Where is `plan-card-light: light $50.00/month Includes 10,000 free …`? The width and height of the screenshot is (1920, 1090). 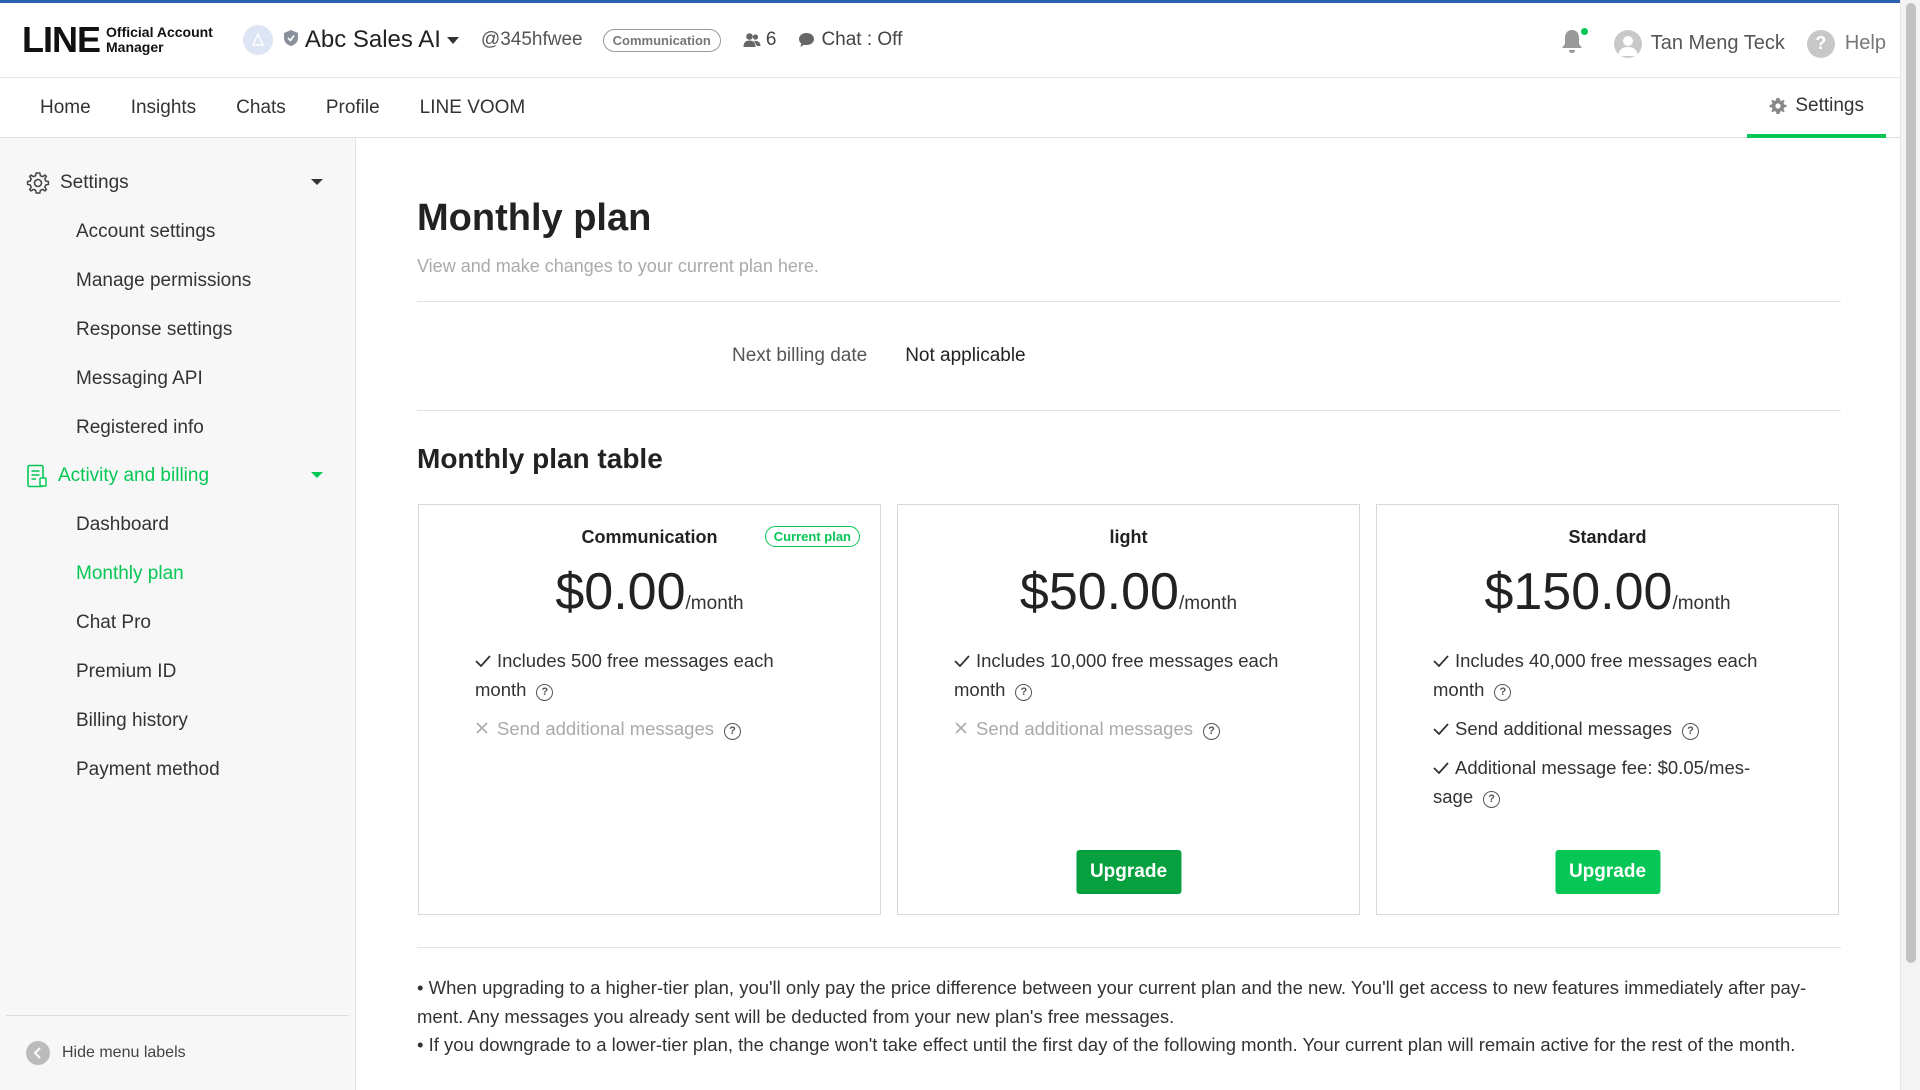
plan-card-light: light $50.00/month Includes 10,000 free … is located at coordinates (1128, 709).